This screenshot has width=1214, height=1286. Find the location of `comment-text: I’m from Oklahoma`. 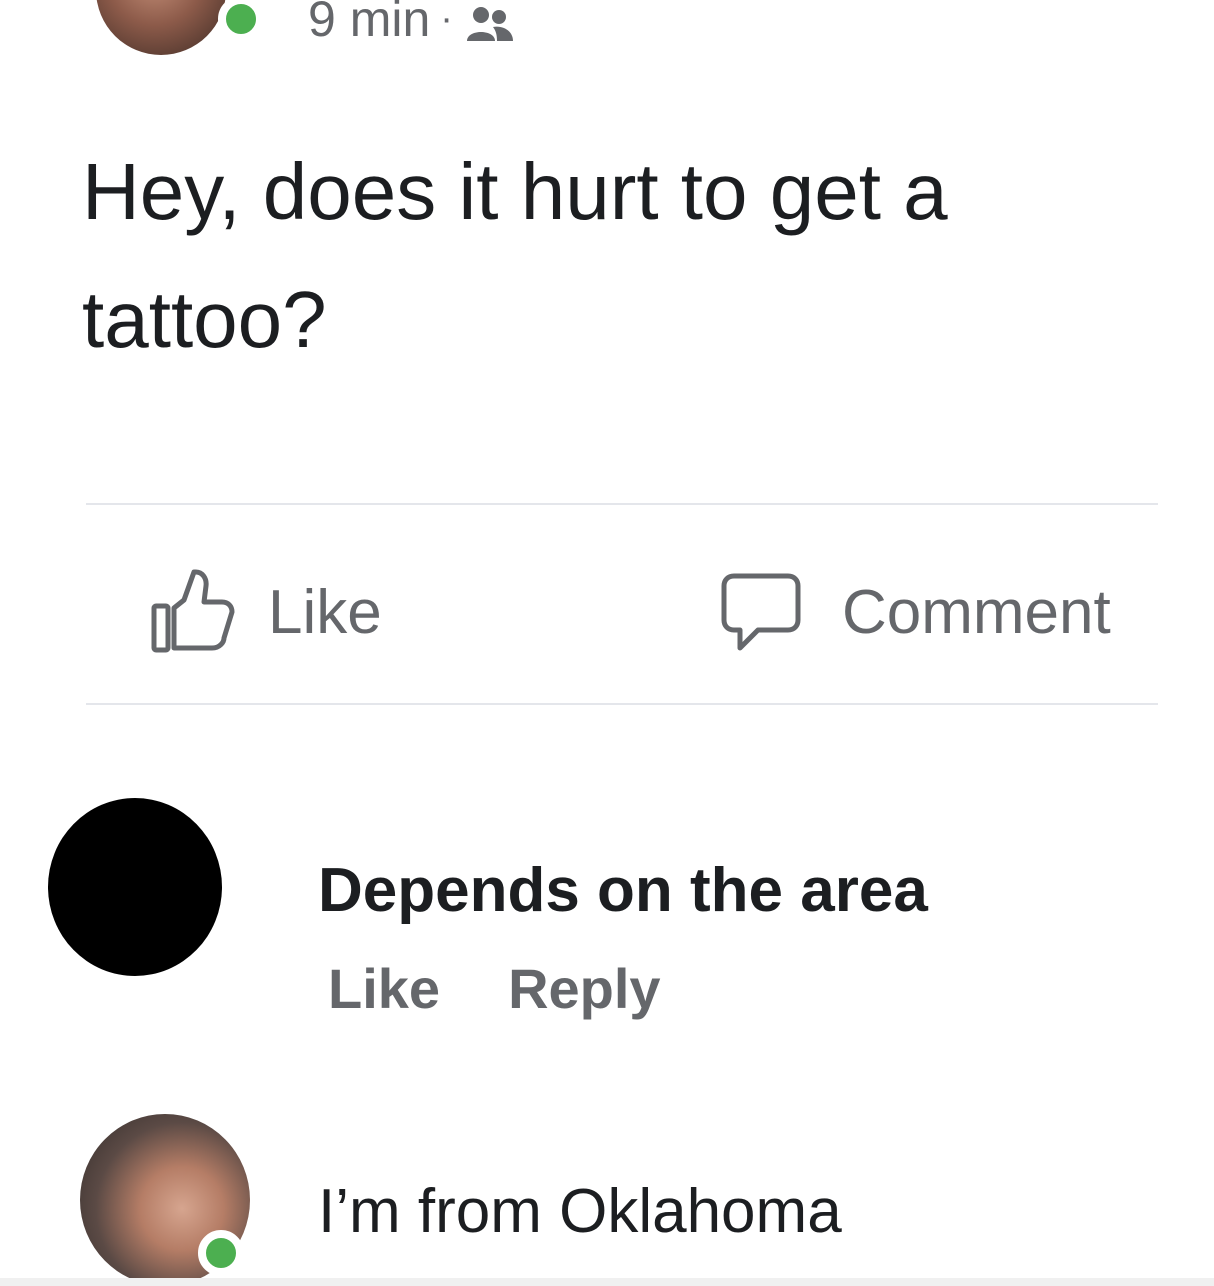

comment-text: I’m from Oklahoma is located at coordinates (580, 1211).